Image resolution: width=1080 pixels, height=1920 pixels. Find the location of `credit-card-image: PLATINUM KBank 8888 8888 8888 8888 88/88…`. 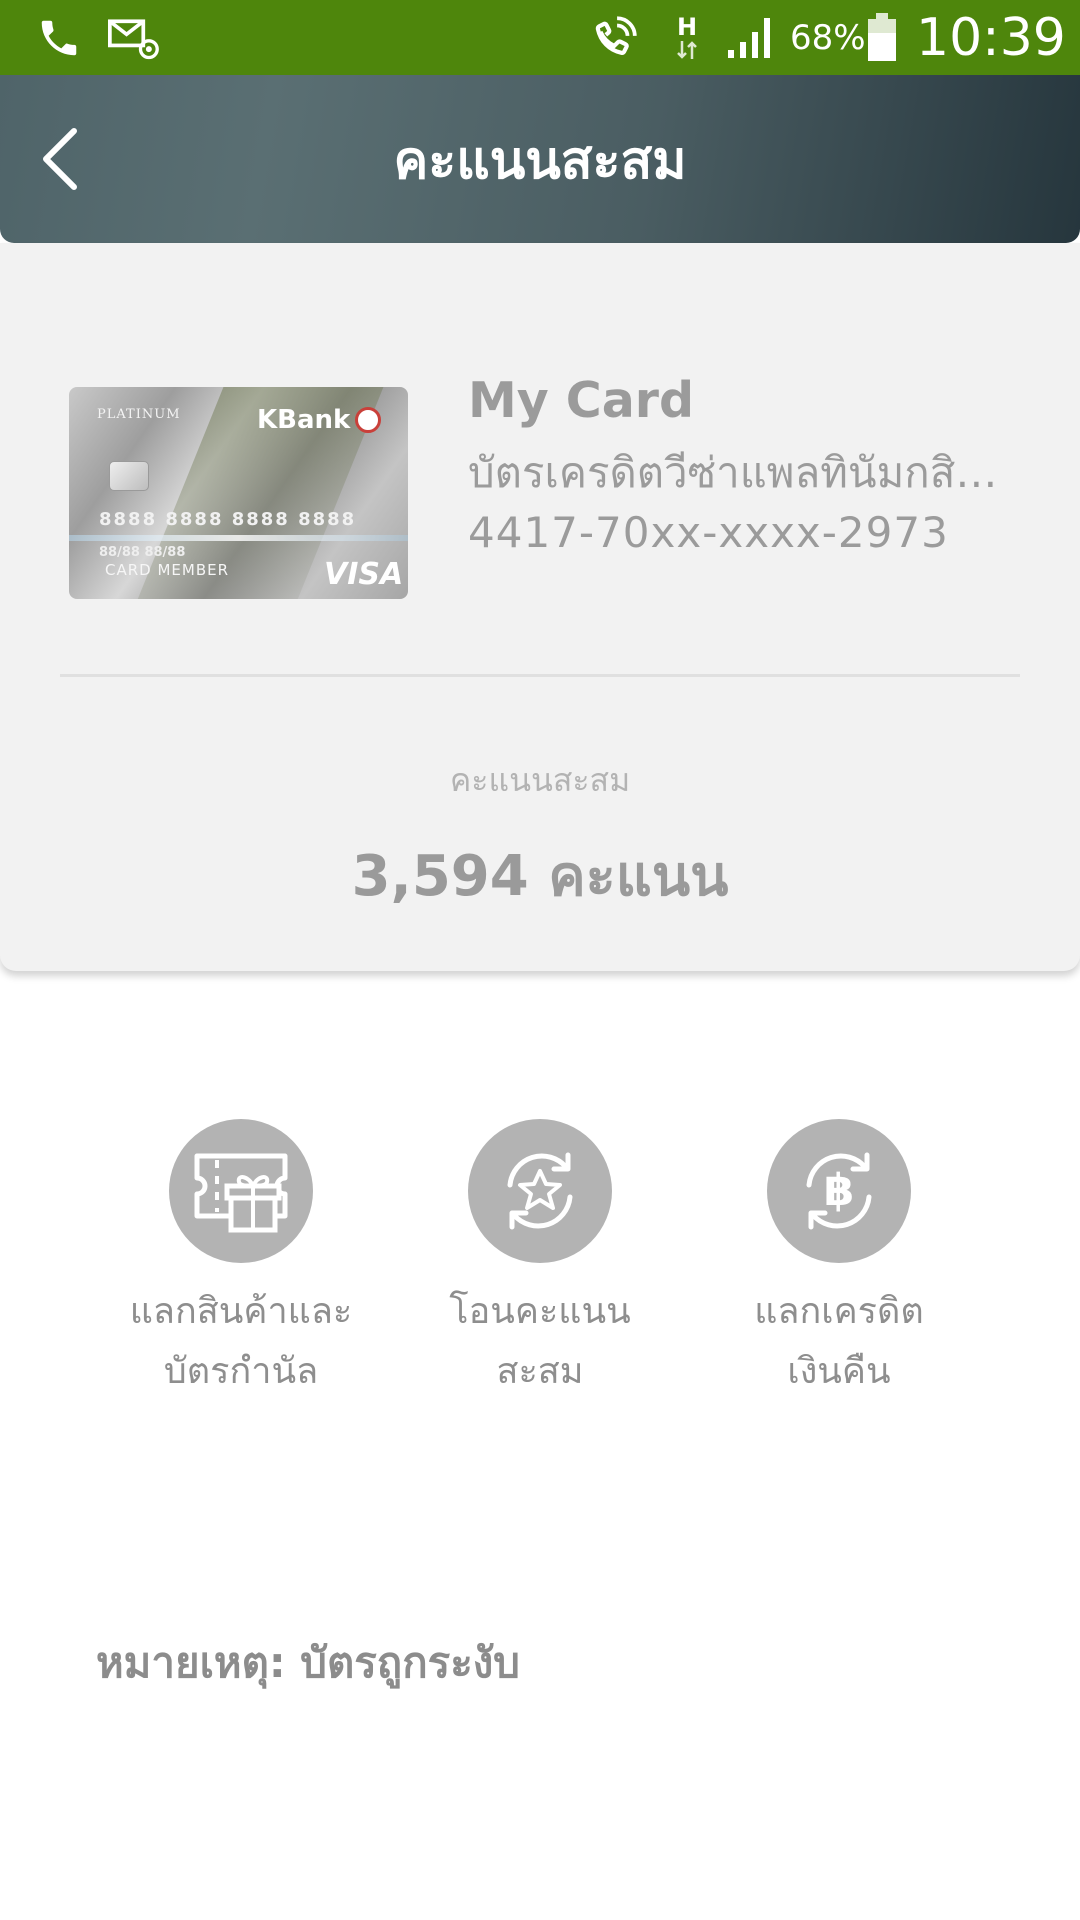

credit-card-image: PLATINUM KBank 8888 8888 8888 8888 88/88… is located at coordinates (238, 493).